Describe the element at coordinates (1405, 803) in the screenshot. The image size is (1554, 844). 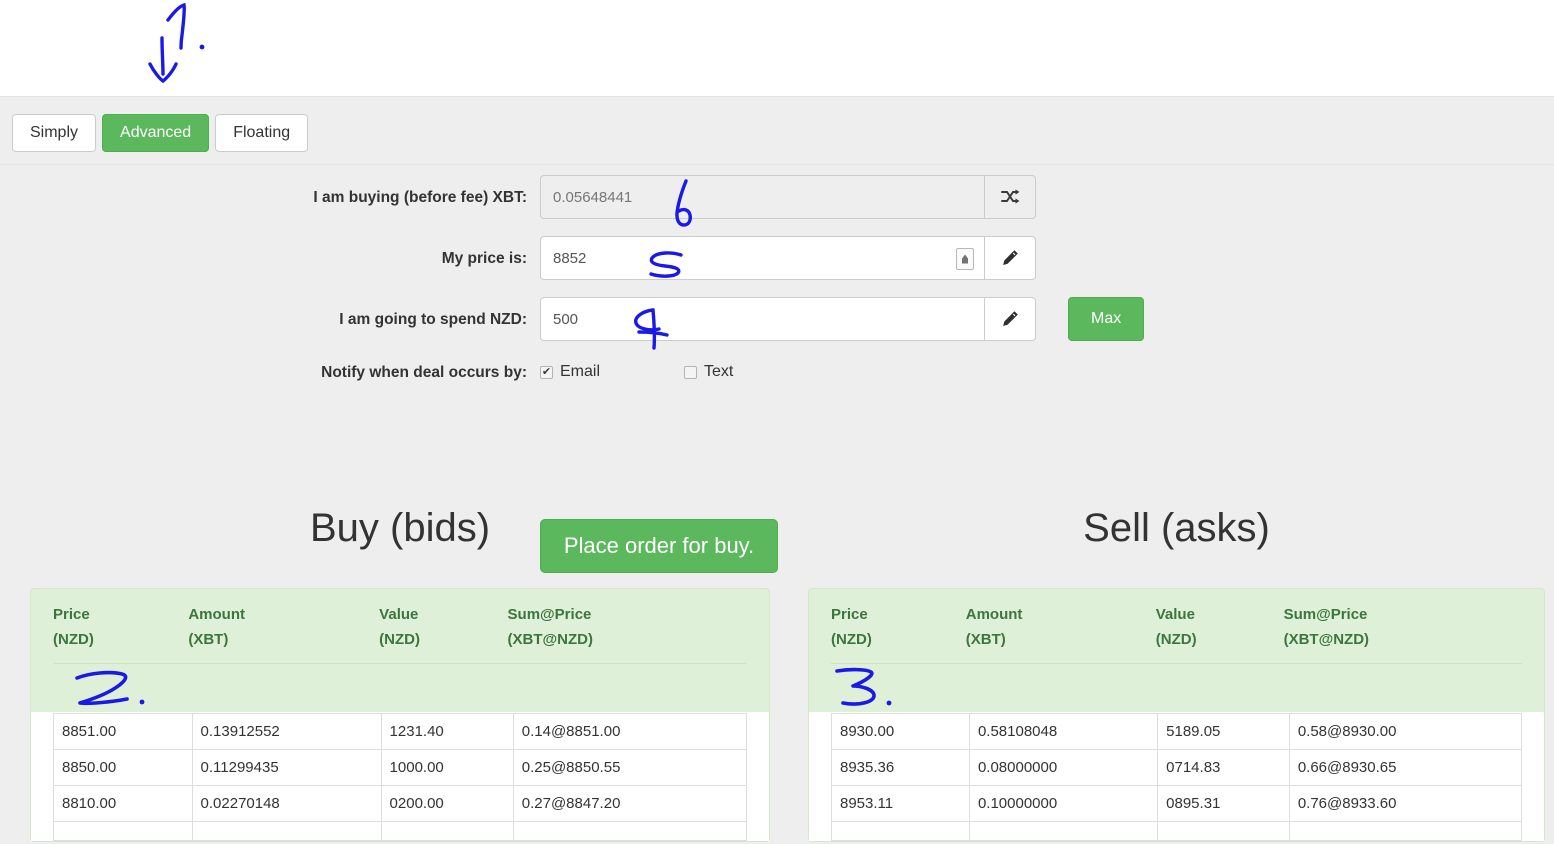
I see `sell-cell-2-3: 0.76@8933.60` at that location.